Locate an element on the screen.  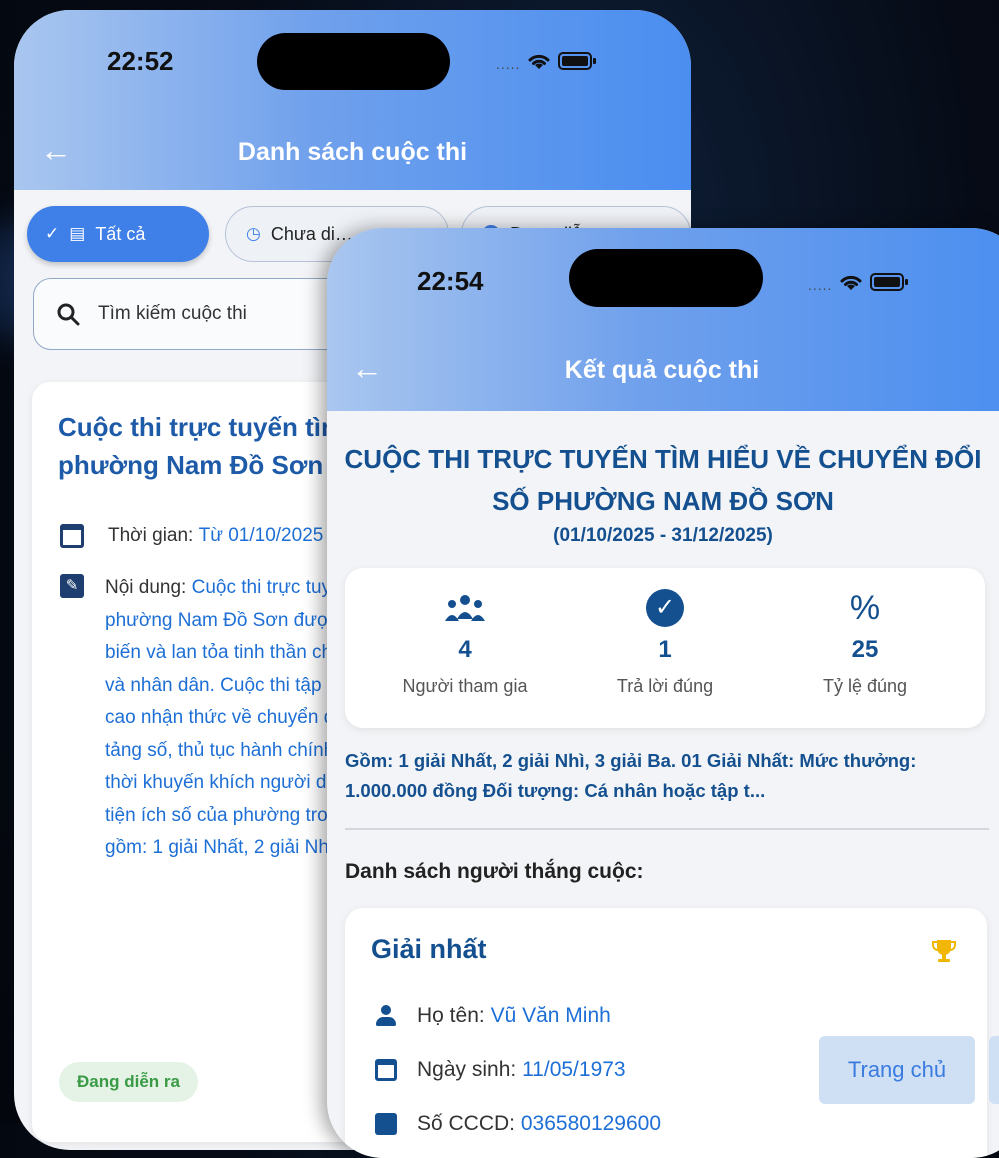
filter-chip-label: Tất cả is located at coordinates (120, 233).